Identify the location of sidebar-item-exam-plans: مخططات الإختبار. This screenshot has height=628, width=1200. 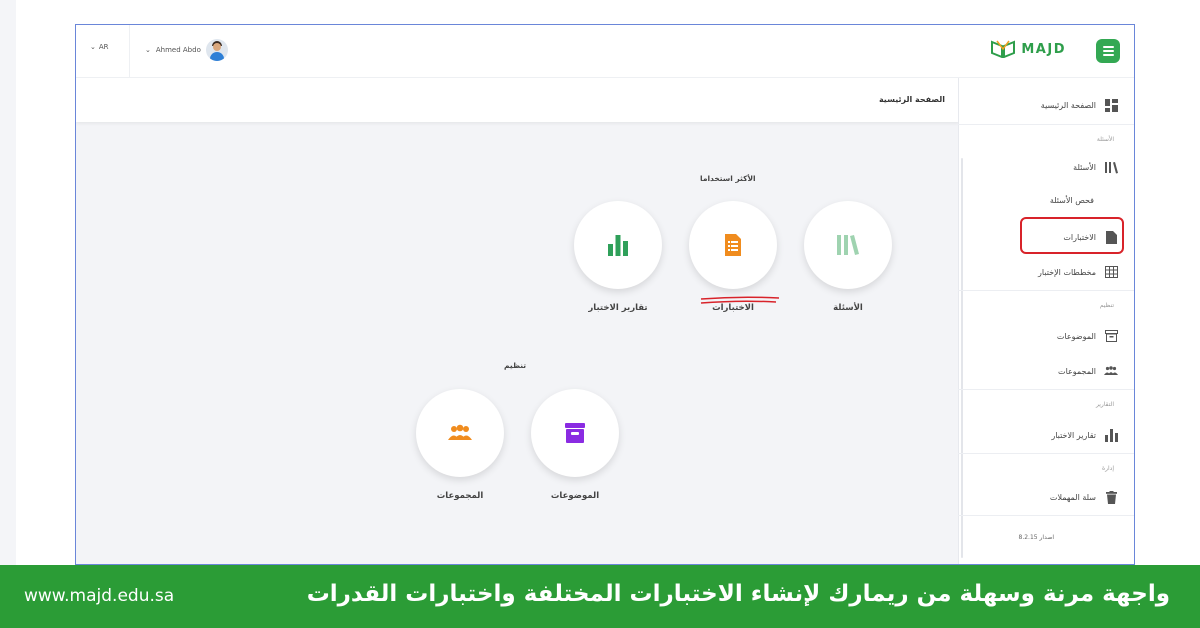
(1078, 272).